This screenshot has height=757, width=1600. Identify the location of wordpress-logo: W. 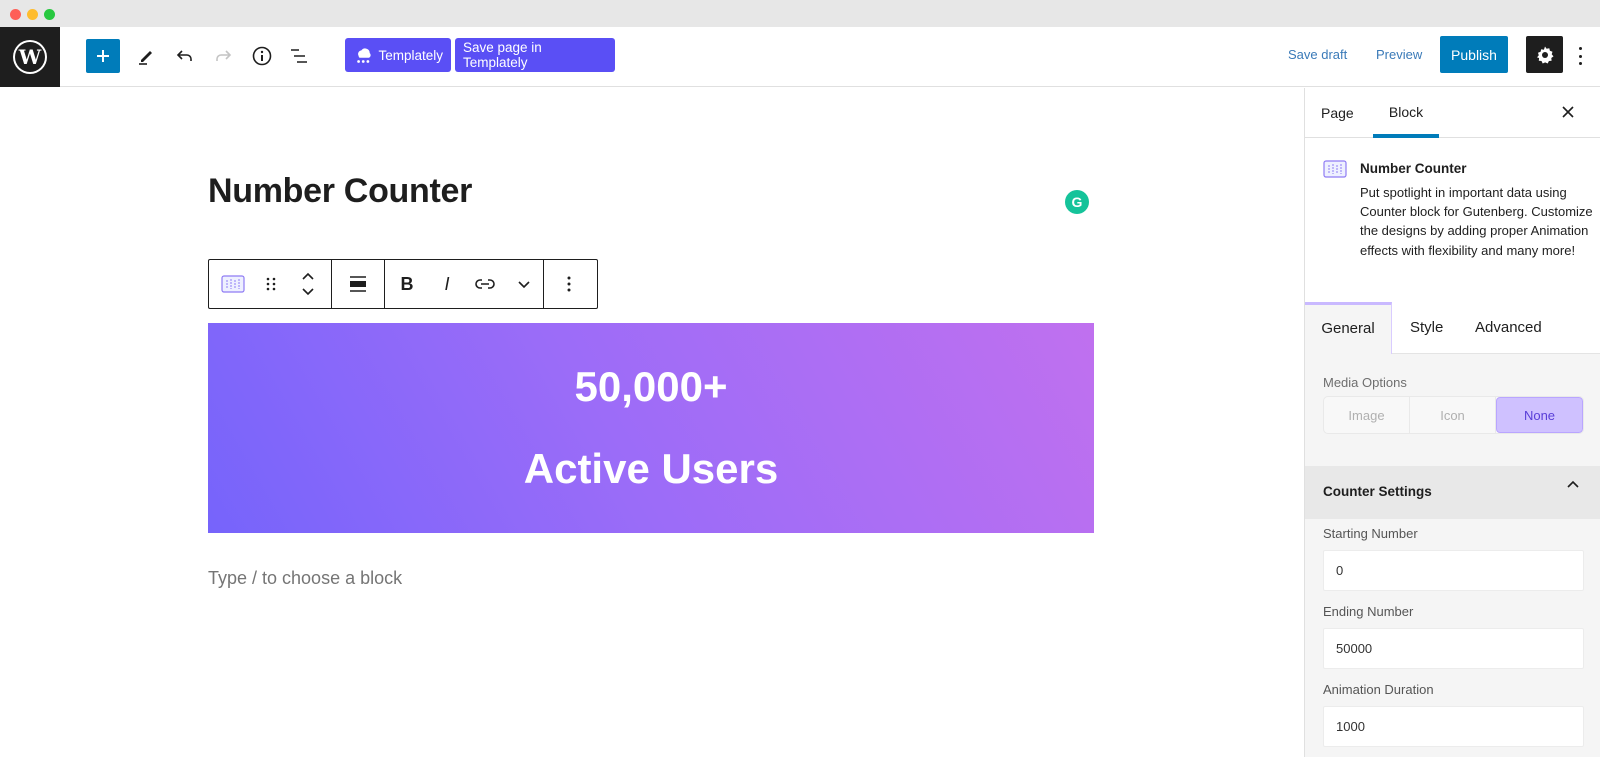
(30, 57).